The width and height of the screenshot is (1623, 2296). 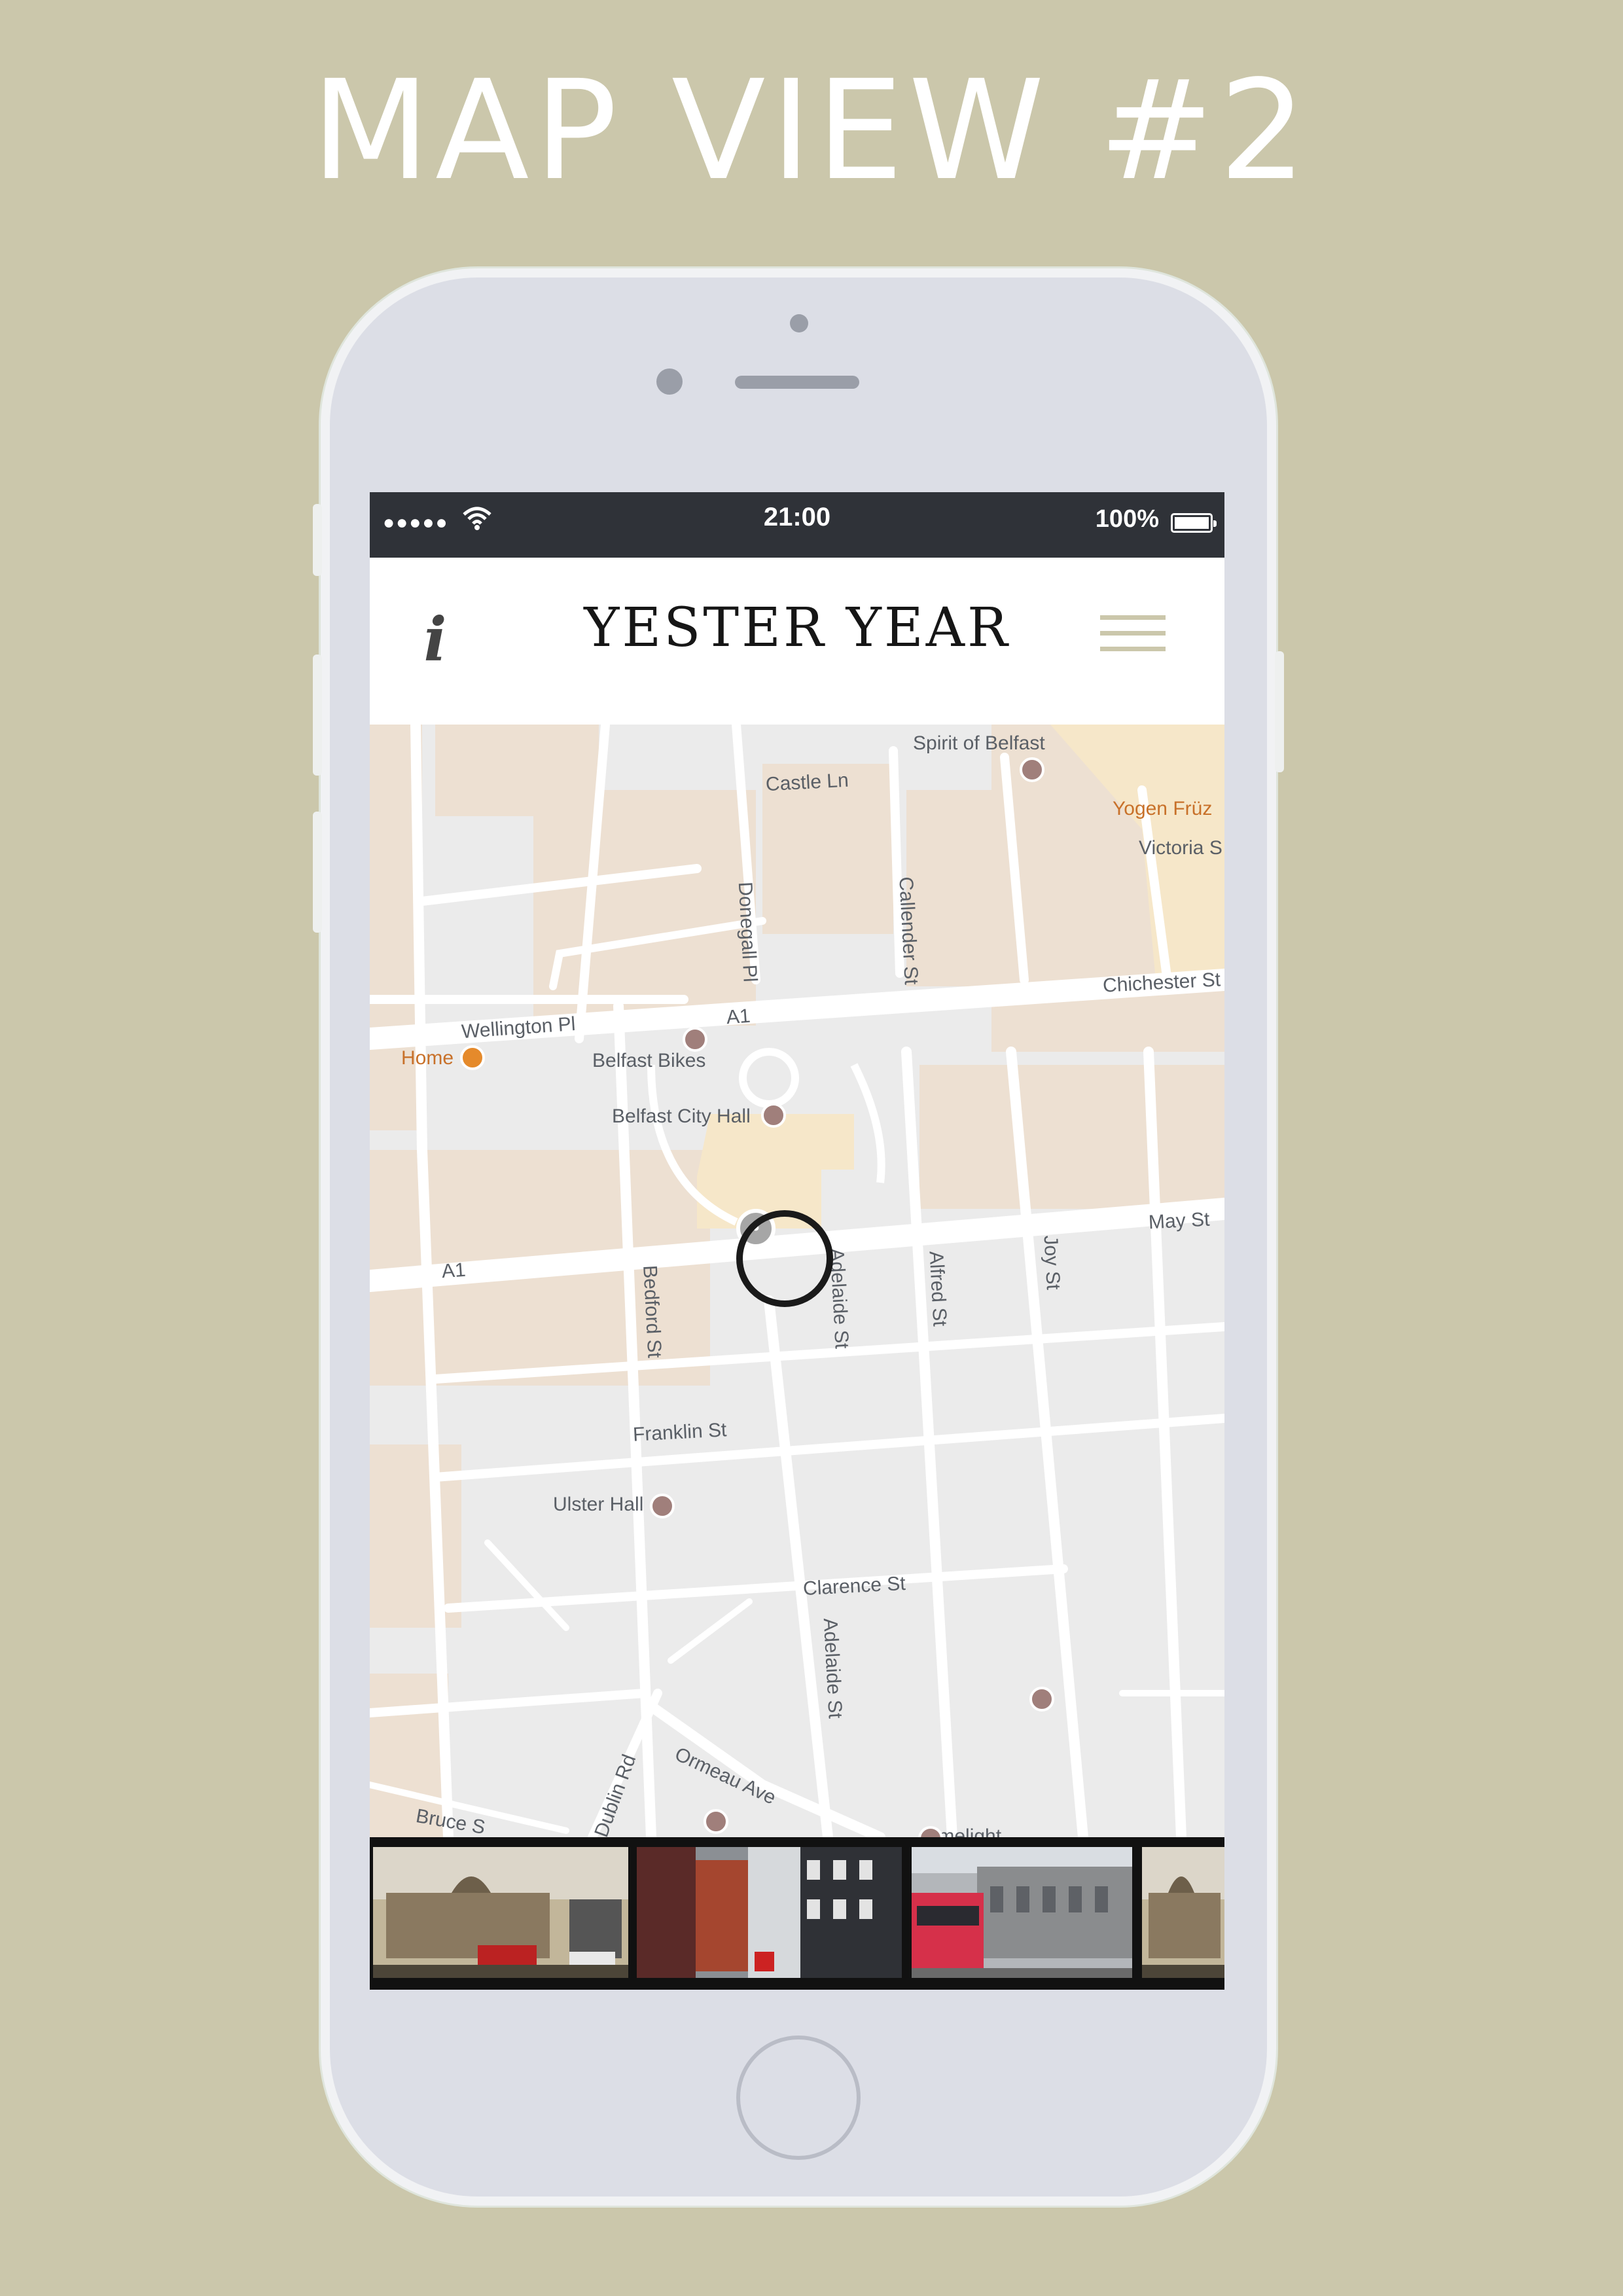 What do you see at coordinates (428, 1058) in the screenshot?
I see `map-label: Home` at bounding box center [428, 1058].